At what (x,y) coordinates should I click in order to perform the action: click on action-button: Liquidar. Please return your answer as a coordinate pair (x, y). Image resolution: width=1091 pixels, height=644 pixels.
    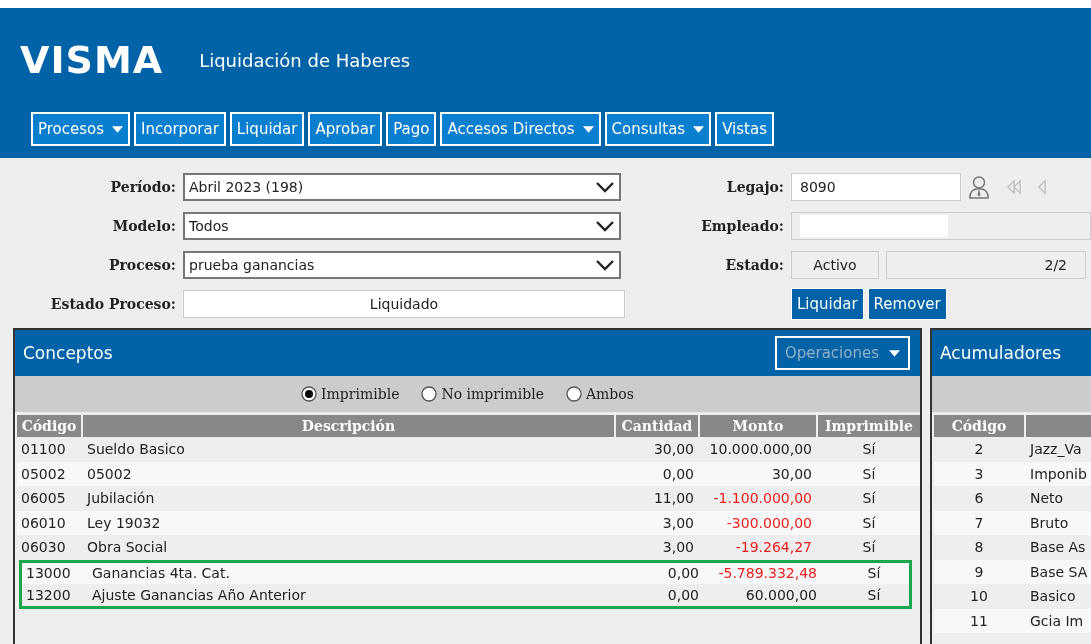
    Looking at the image, I should click on (827, 304).